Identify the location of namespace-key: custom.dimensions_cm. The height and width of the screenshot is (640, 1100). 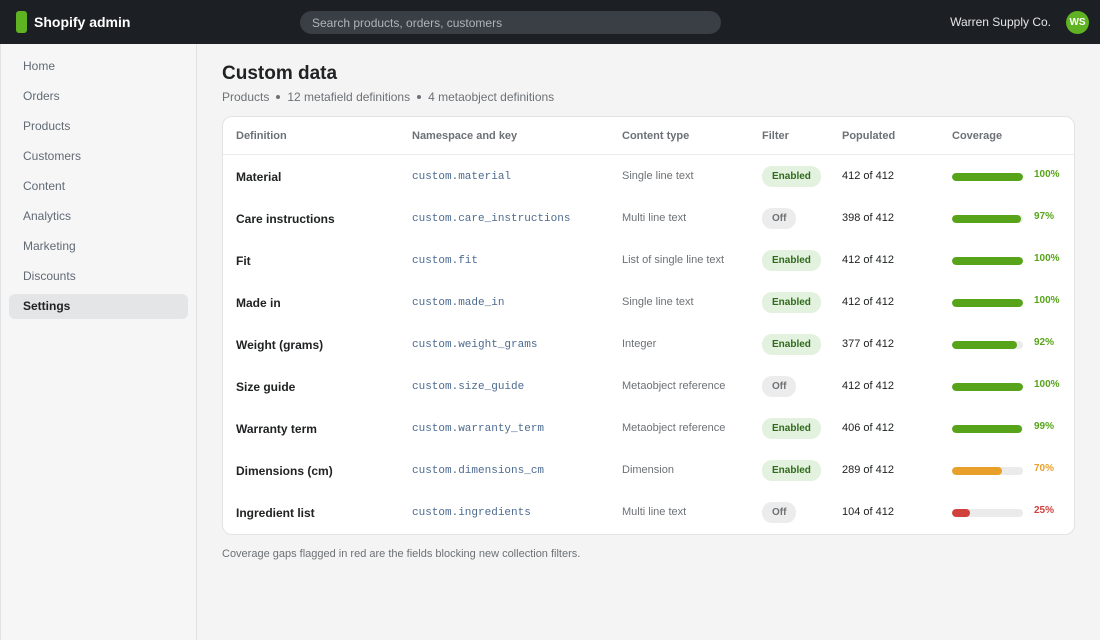
(478, 471).